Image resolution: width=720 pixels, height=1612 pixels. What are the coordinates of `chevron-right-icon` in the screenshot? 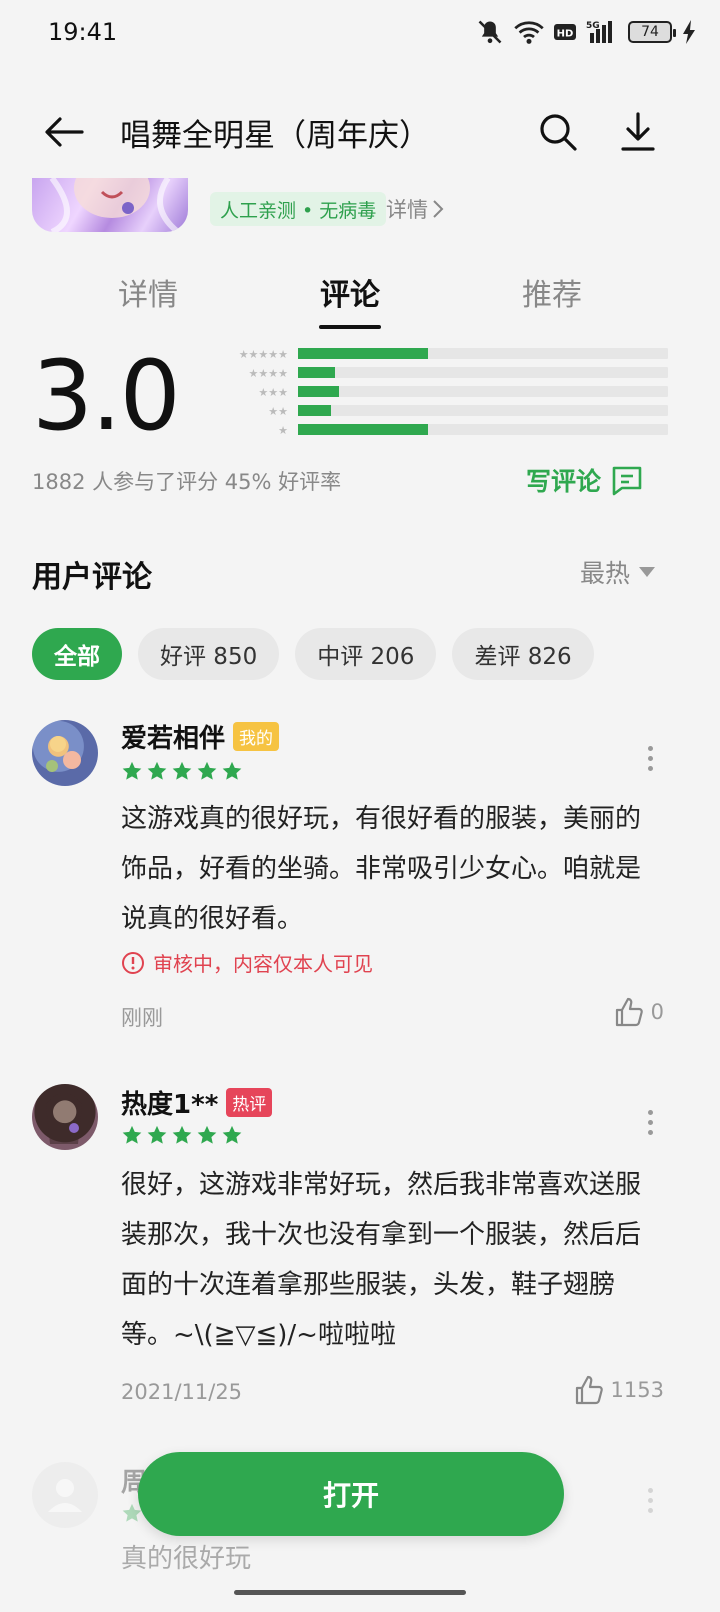 It's located at (438, 209).